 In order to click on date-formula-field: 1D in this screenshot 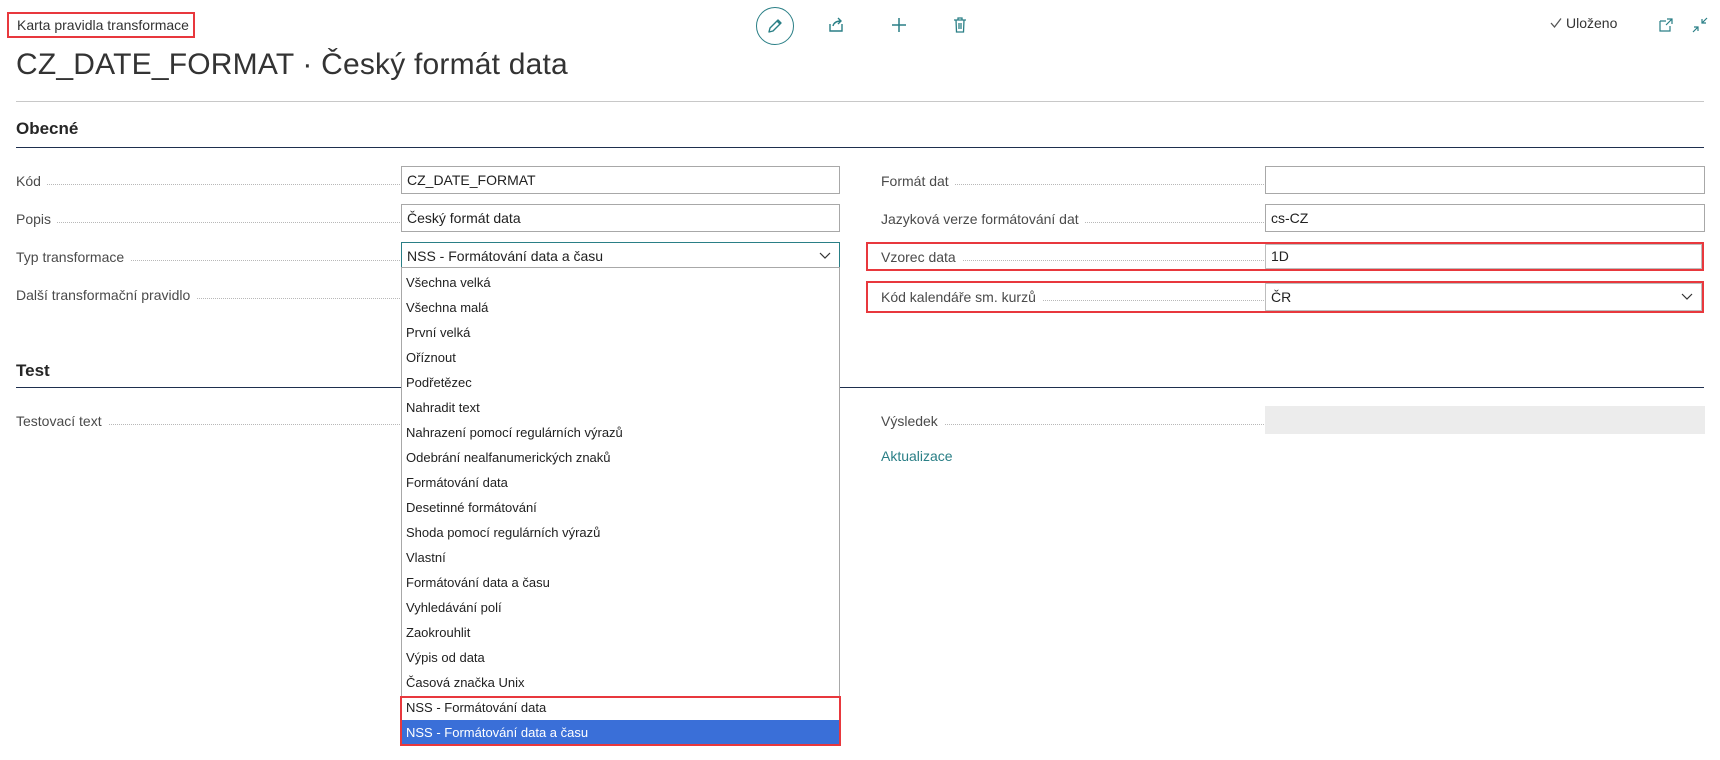, I will do `click(1483, 256)`.